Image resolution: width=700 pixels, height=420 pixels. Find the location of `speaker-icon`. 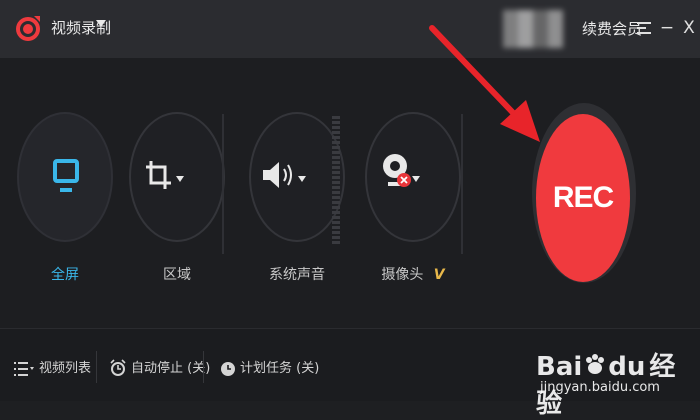

speaker-icon is located at coordinates (277, 175).